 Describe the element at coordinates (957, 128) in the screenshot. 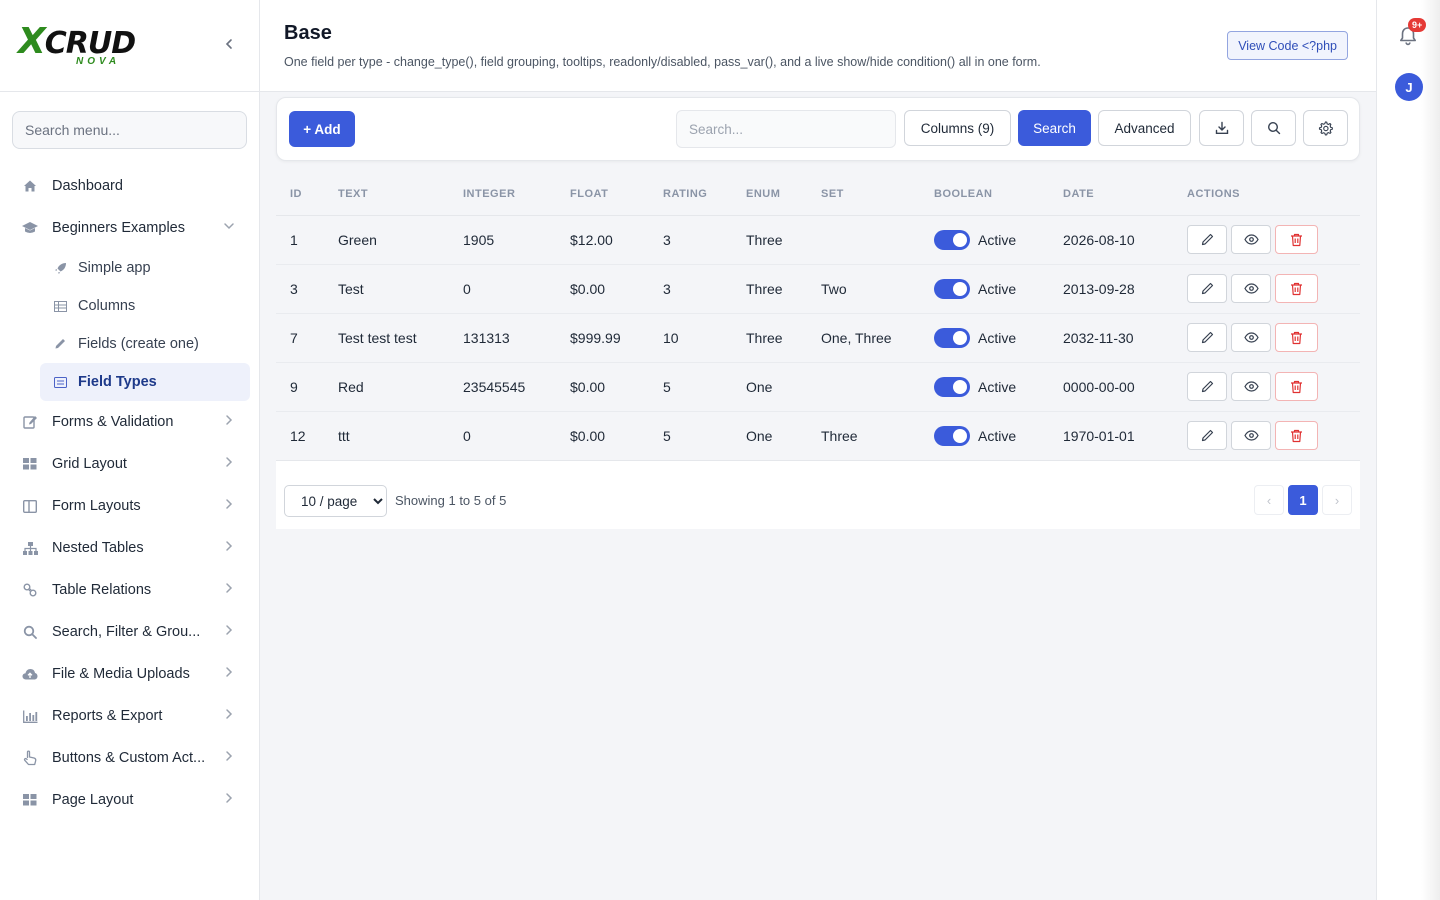

I see `columns-button: Columns (9)` at that location.